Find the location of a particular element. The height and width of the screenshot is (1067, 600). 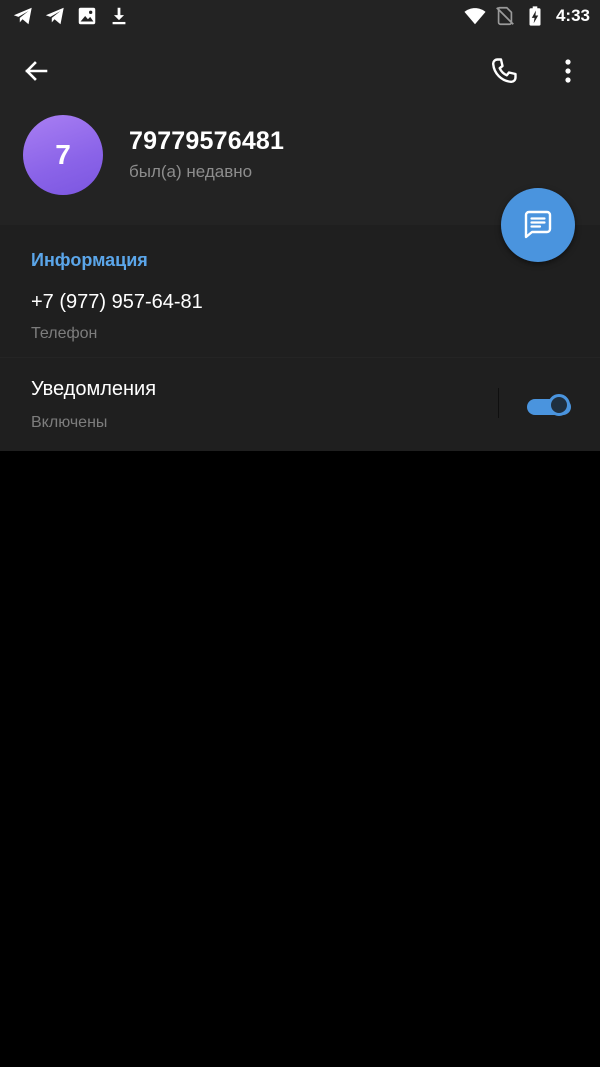

more-vertical-icon is located at coordinates (568, 71).